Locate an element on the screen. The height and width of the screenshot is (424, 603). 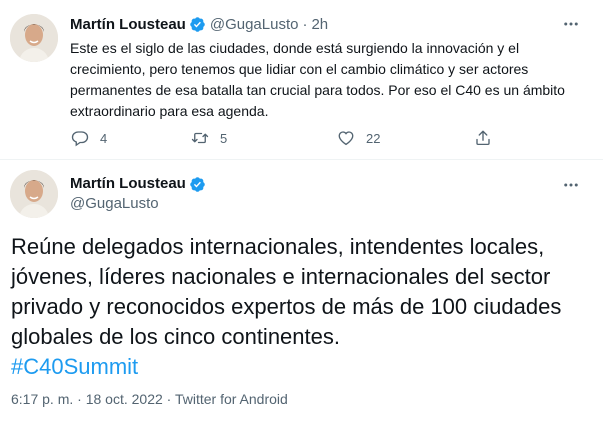
retweet-icon is located at coordinates (200, 138).